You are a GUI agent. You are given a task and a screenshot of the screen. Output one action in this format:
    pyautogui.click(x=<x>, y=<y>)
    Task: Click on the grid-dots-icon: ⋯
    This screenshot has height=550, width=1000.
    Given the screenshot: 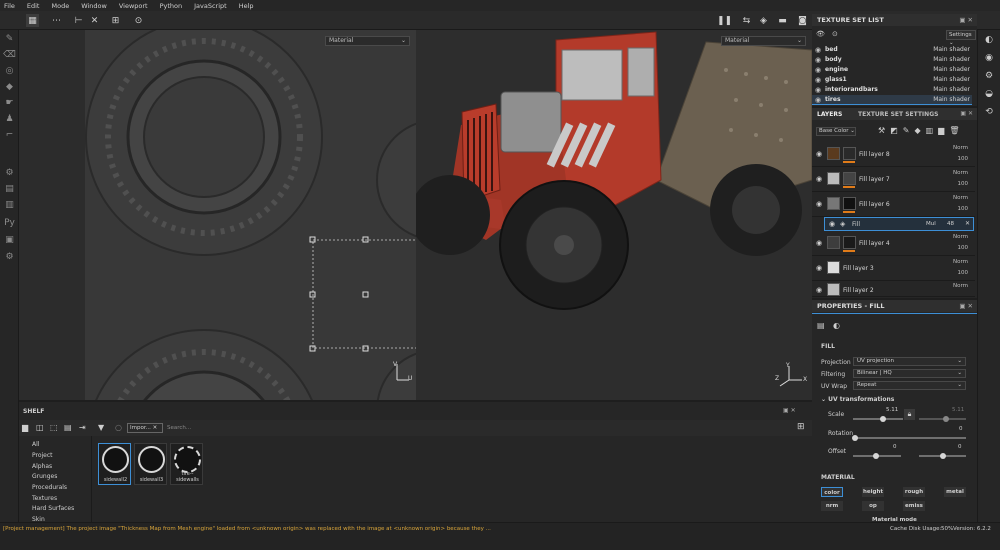 What is the action you would take?
    pyautogui.click(x=56, y=20)
    